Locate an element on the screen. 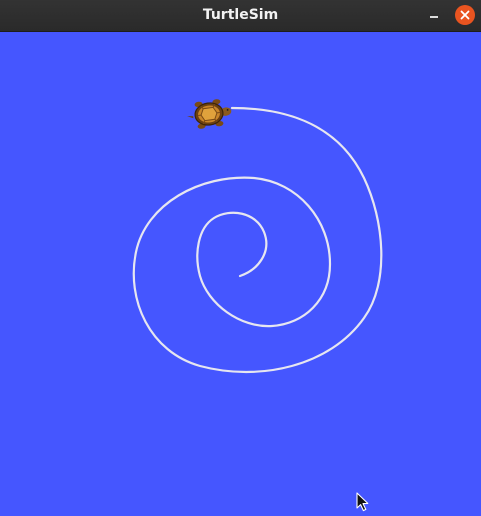 Image resolution: width=481 pixels, height=516 pixels. close-button is located at coordinates (465, 15).